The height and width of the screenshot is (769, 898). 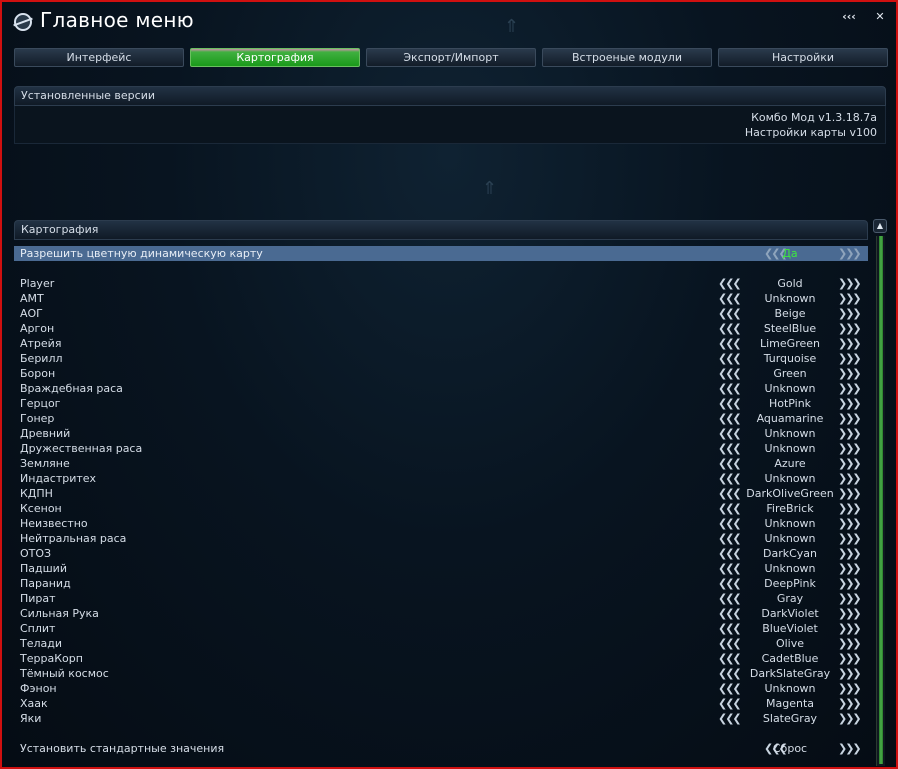 I want to click on faction-color-row: Борон ❮❮❮ Green ❯❯❯, so click(x=441, y=373).